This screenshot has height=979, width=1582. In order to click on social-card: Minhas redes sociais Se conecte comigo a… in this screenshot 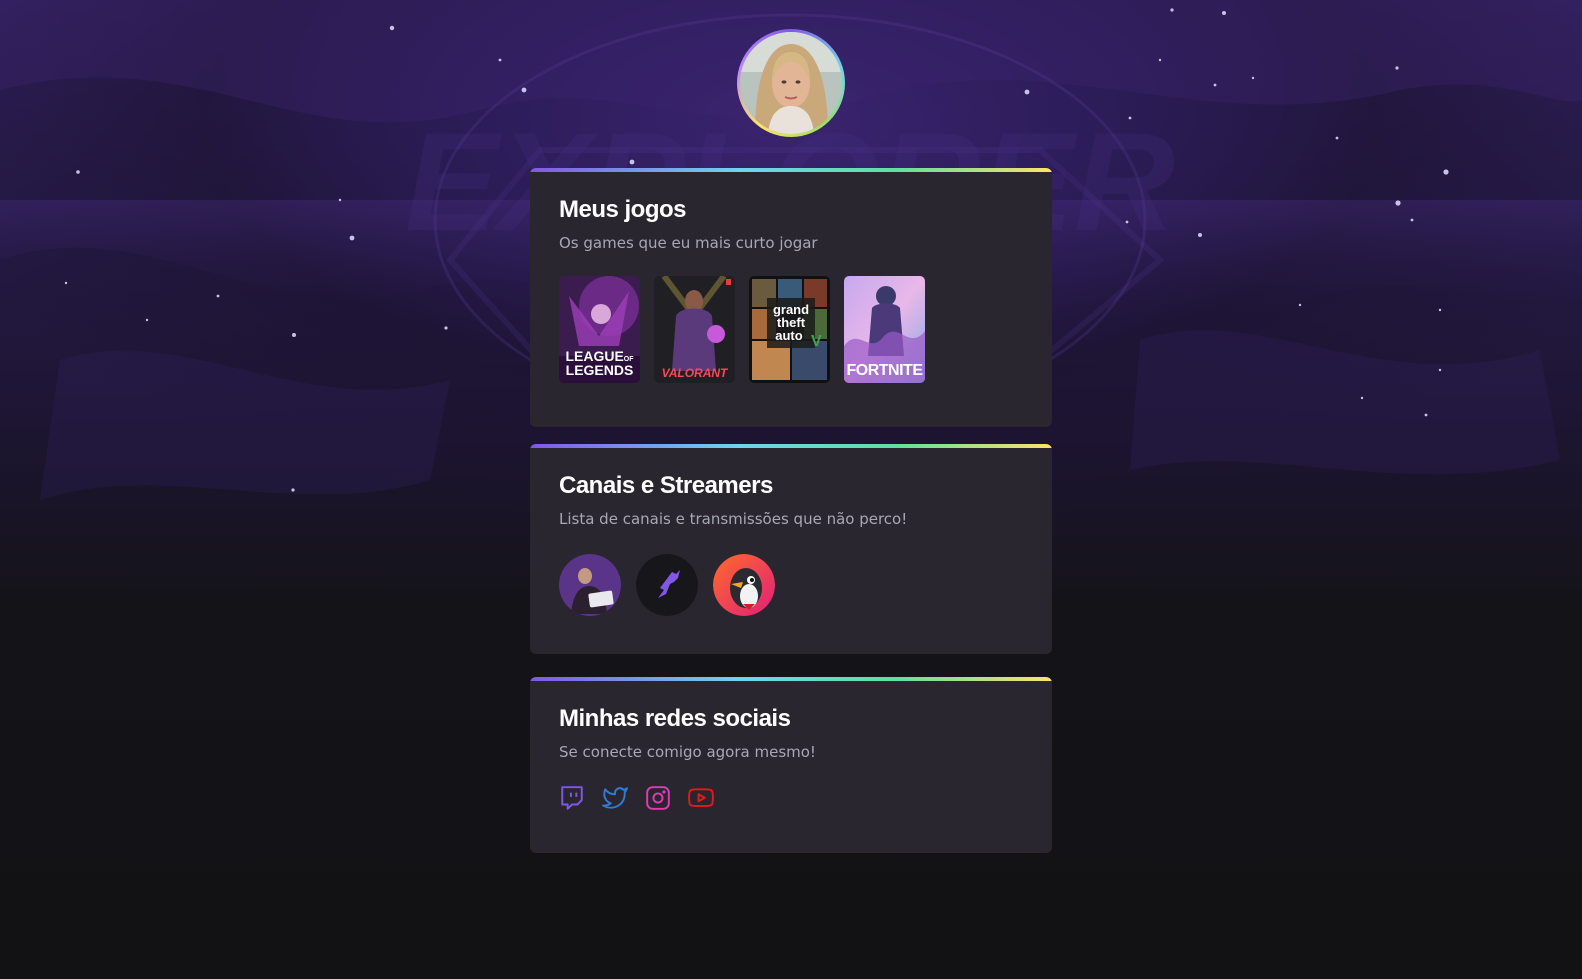, I will do `click(791, 765)`.